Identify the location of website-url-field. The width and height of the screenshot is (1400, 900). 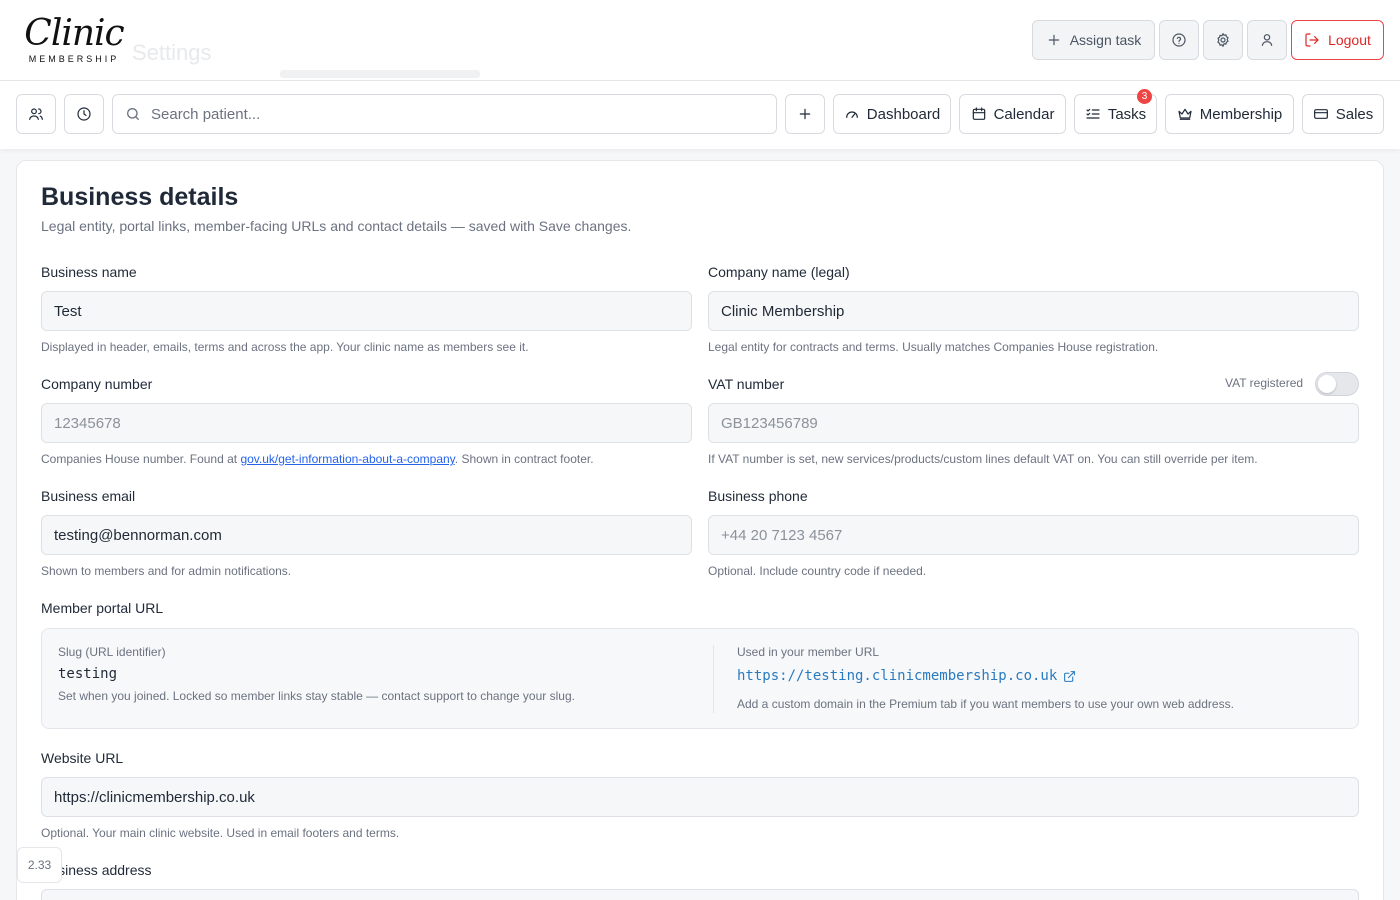
(700, 797).